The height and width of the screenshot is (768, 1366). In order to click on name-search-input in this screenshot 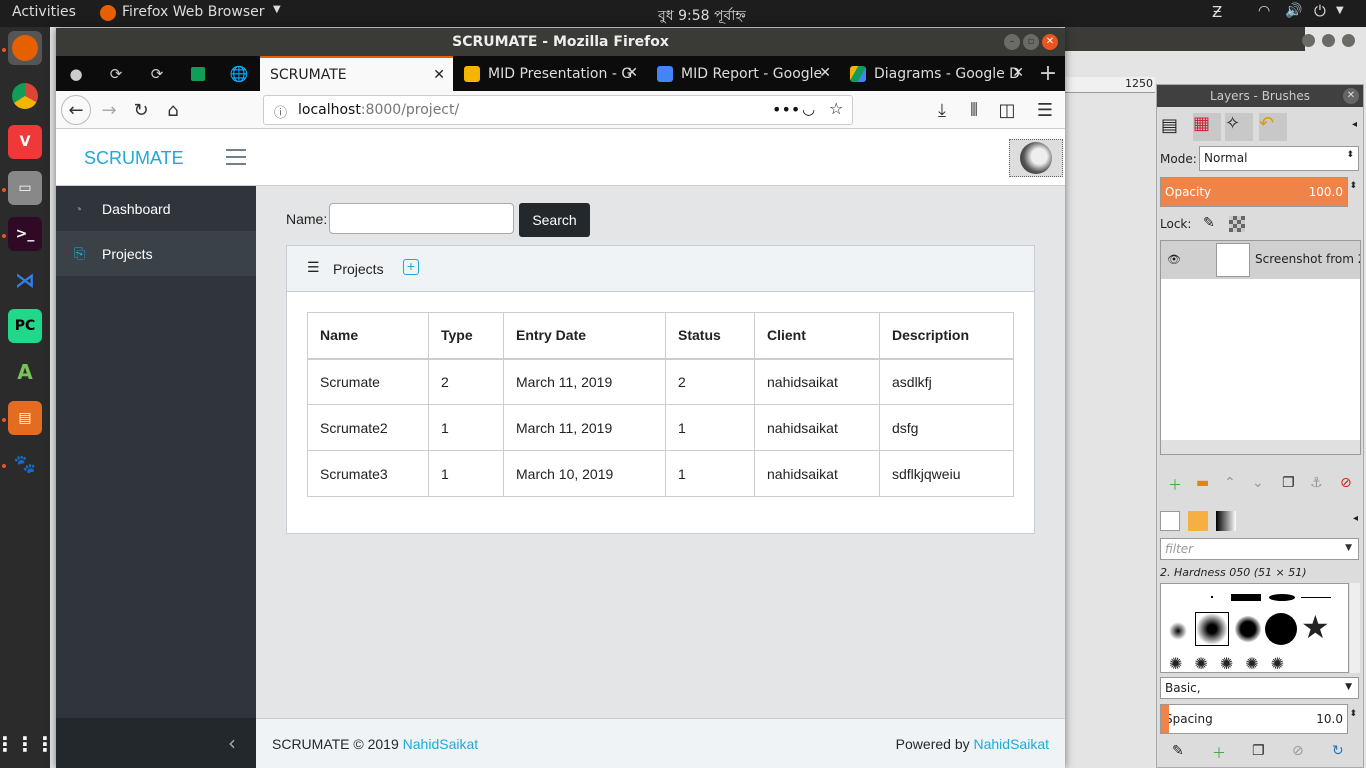, I will do `click(421, 218)`.